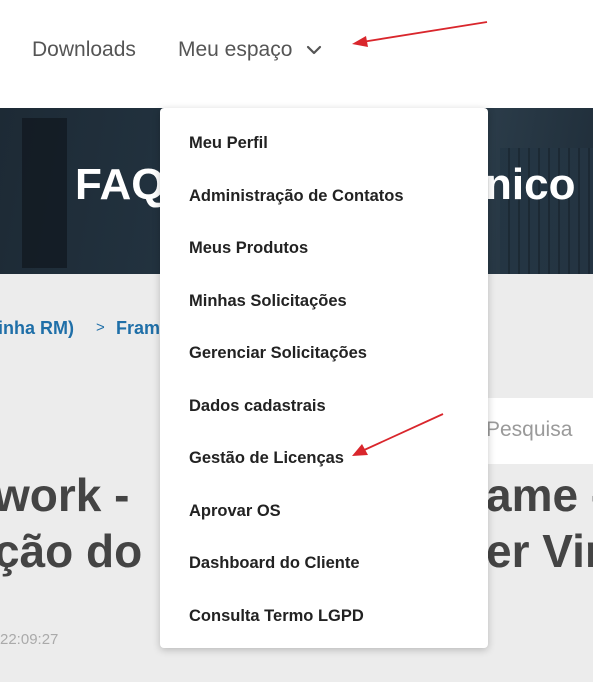  I want to click on breadcrumb-item: inha RM), so click(37, 328).